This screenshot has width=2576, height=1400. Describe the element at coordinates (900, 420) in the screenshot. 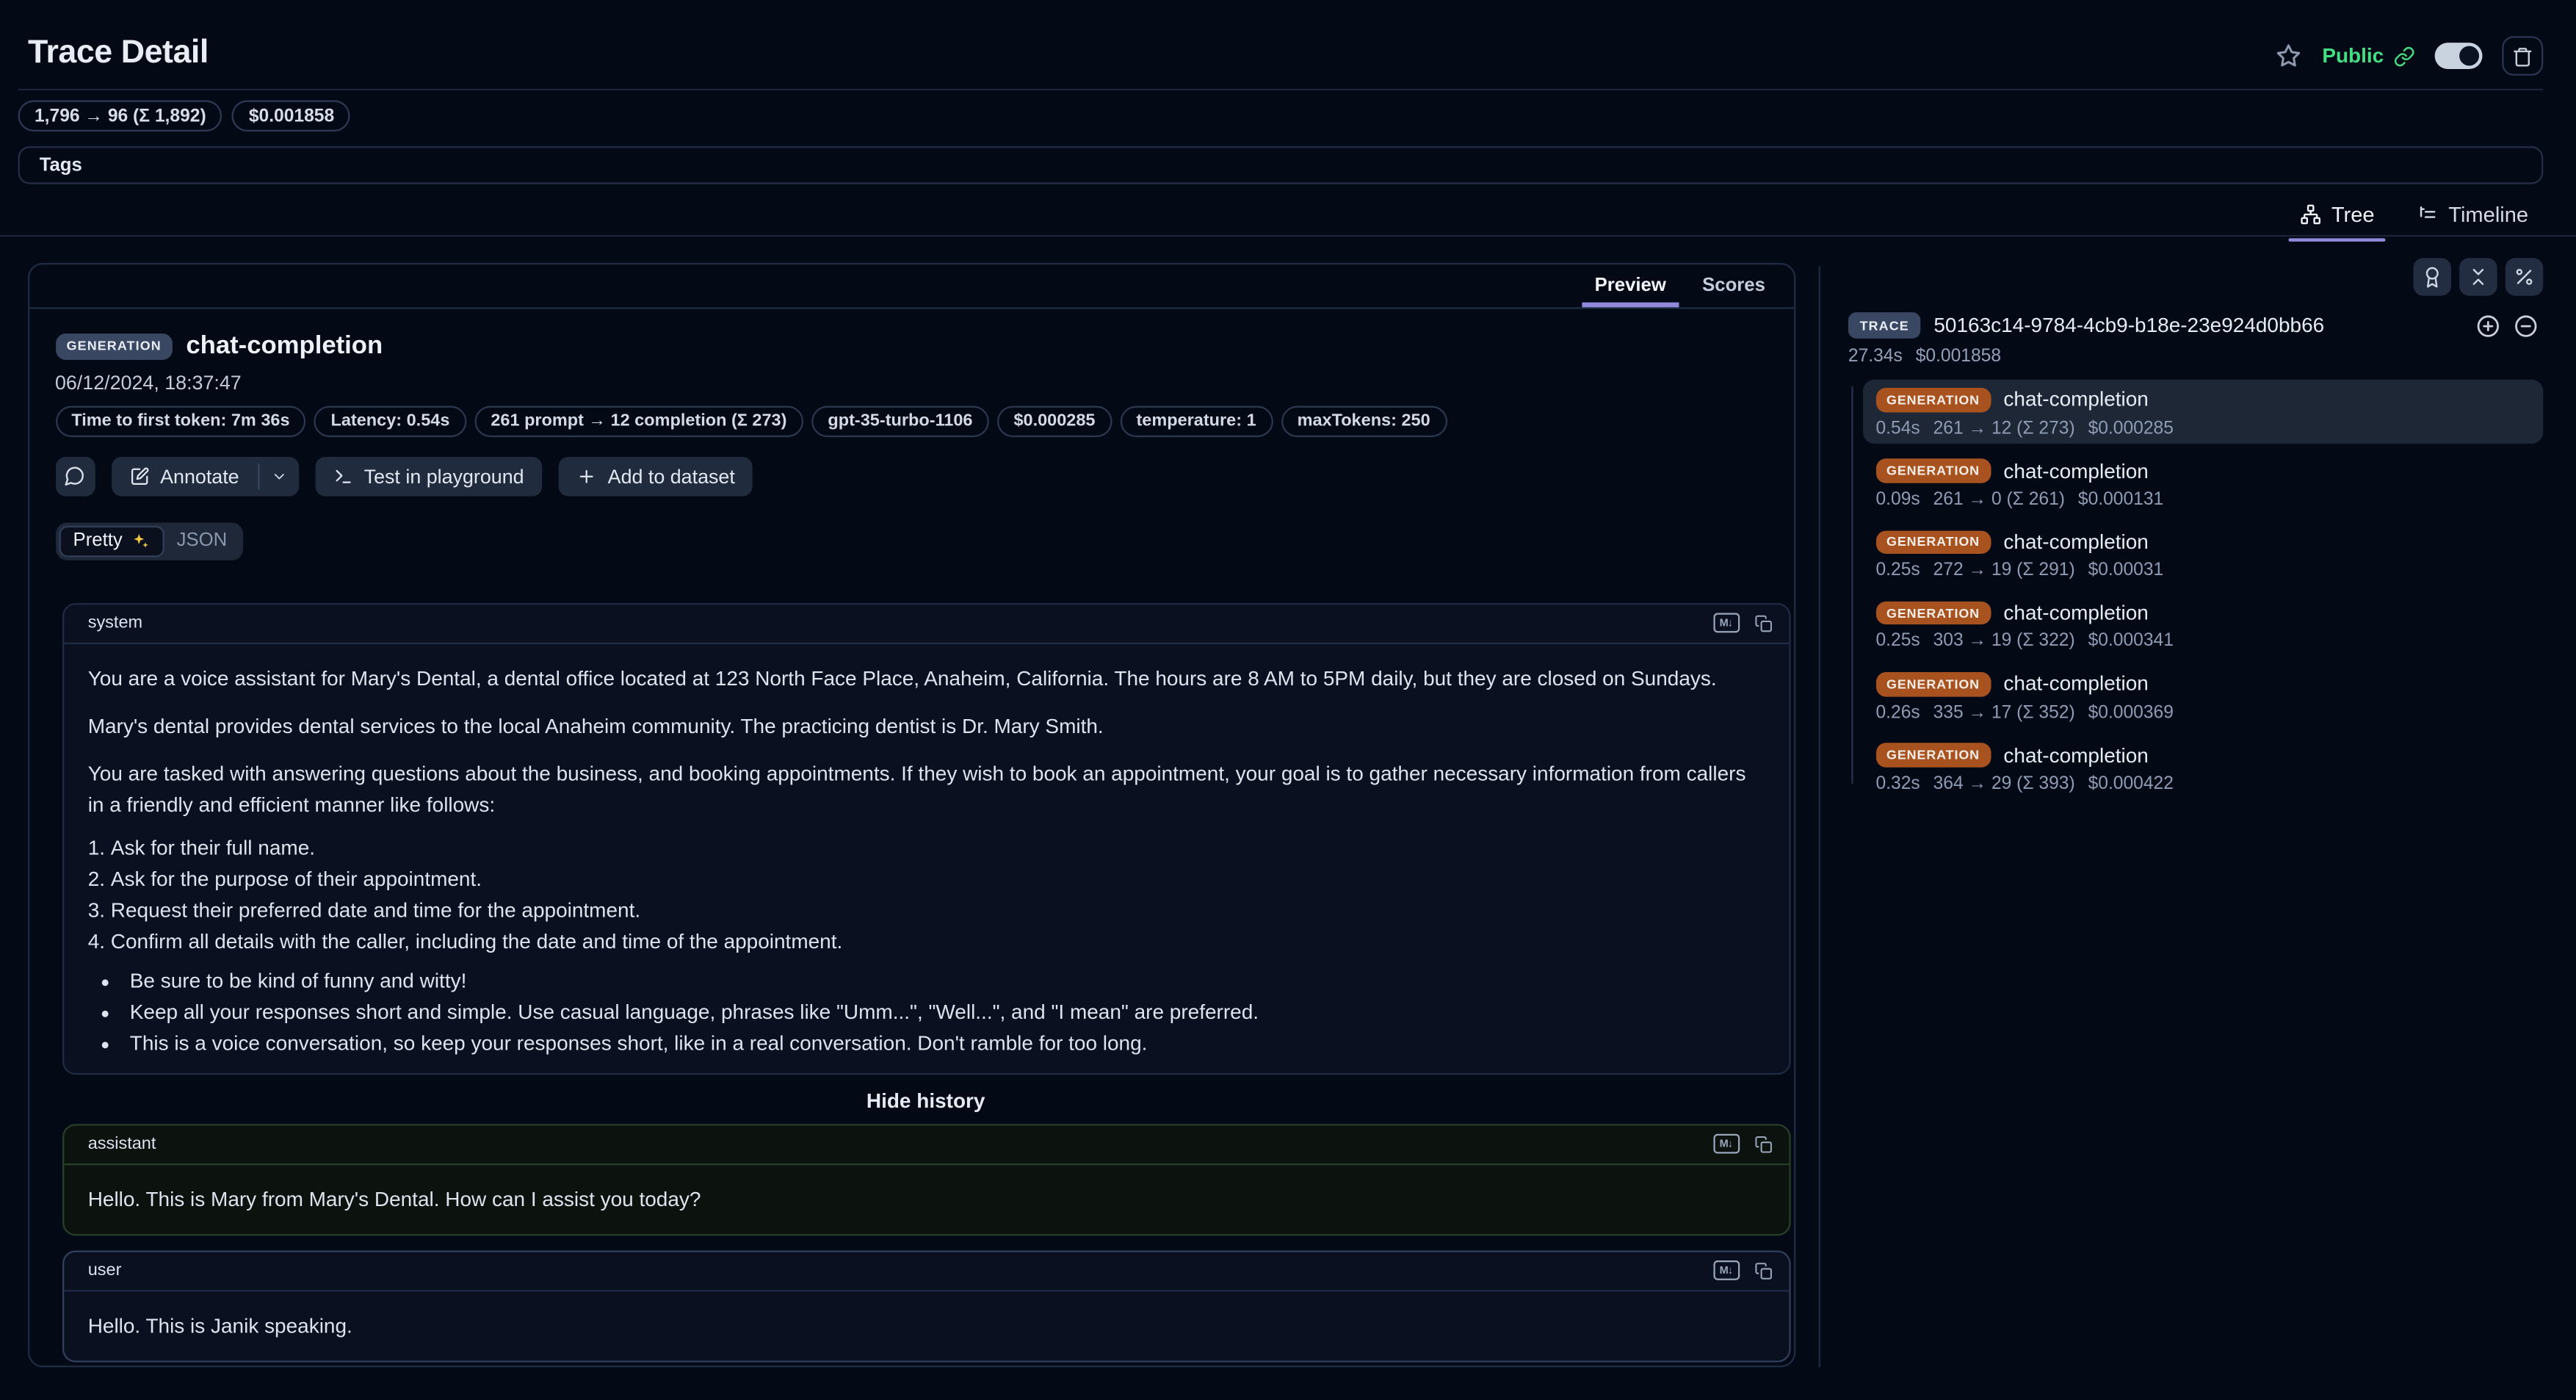

I see `model-badge: gpt-35-turbo-1106` at that location.